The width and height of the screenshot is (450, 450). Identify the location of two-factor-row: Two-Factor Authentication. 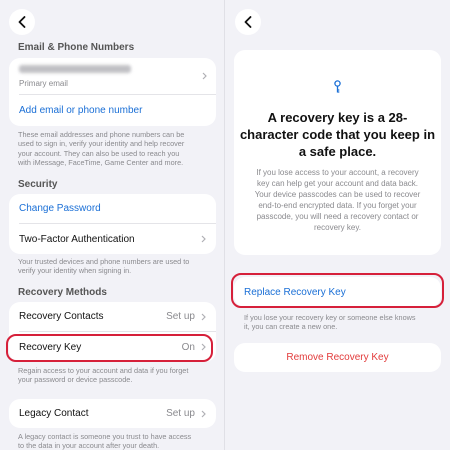
(112, 239).